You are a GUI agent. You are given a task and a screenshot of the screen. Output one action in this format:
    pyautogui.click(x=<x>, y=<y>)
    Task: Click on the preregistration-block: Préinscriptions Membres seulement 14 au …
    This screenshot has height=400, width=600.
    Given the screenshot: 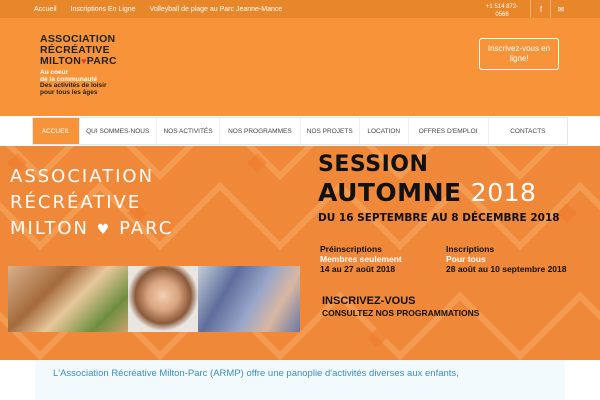 What is the action you would take?
    pyautogui.click(x=361, y=259)
    